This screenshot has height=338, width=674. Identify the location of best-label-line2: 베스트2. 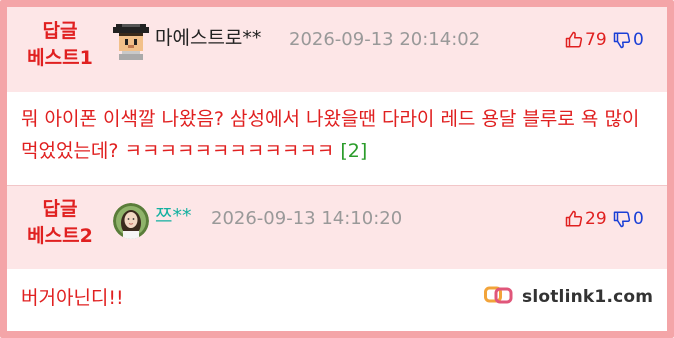
(60, 236).